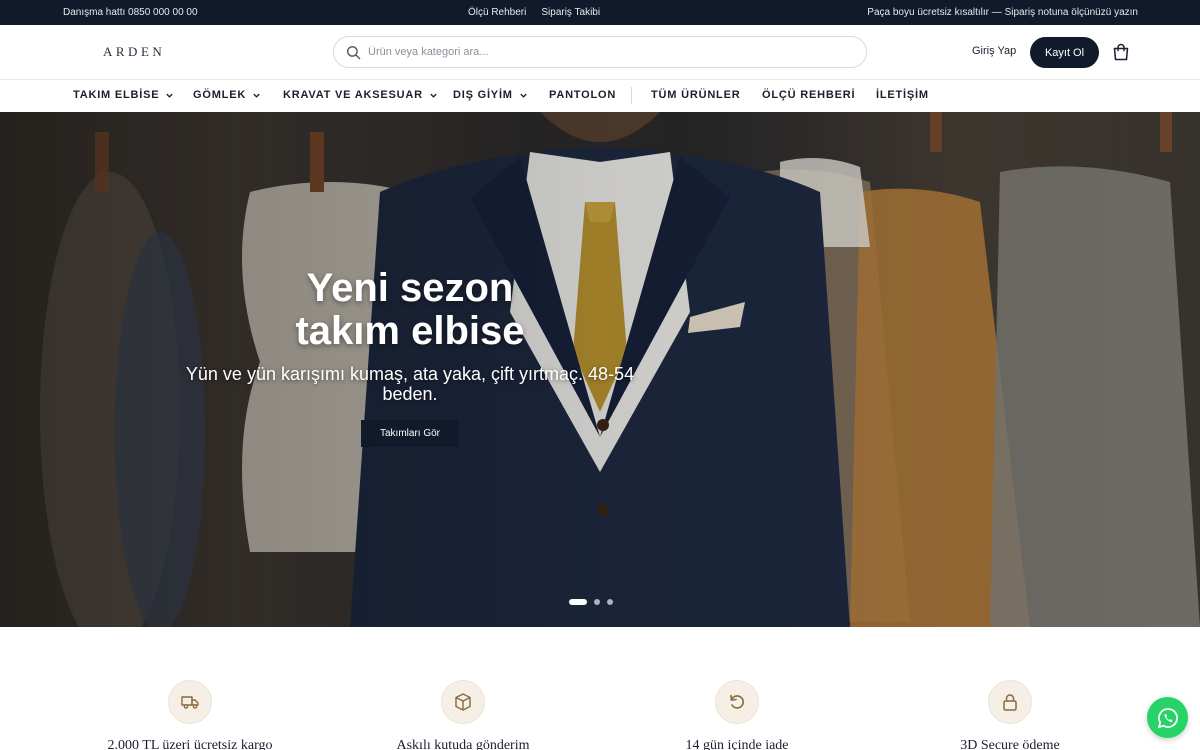  Describe the element at coordinates (591, 602) in the screenshot. I see `carousel-dots` at that location.